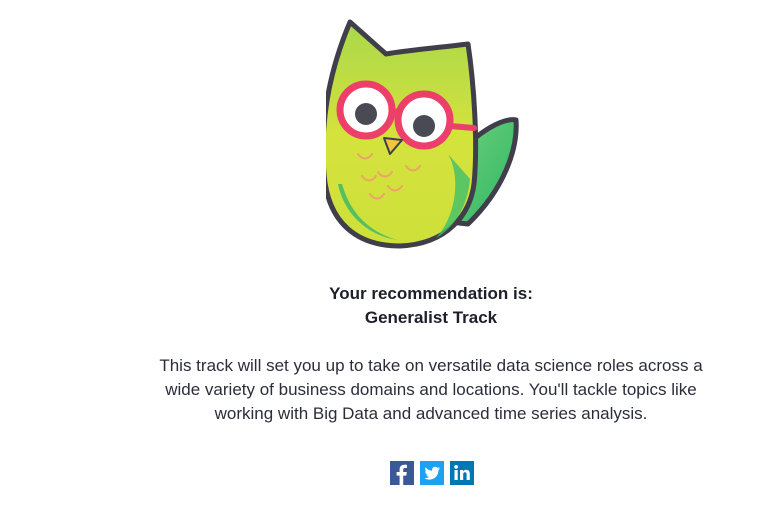  I want to click on recommendation-heading: Your recommendation is:, so click(431, 293).